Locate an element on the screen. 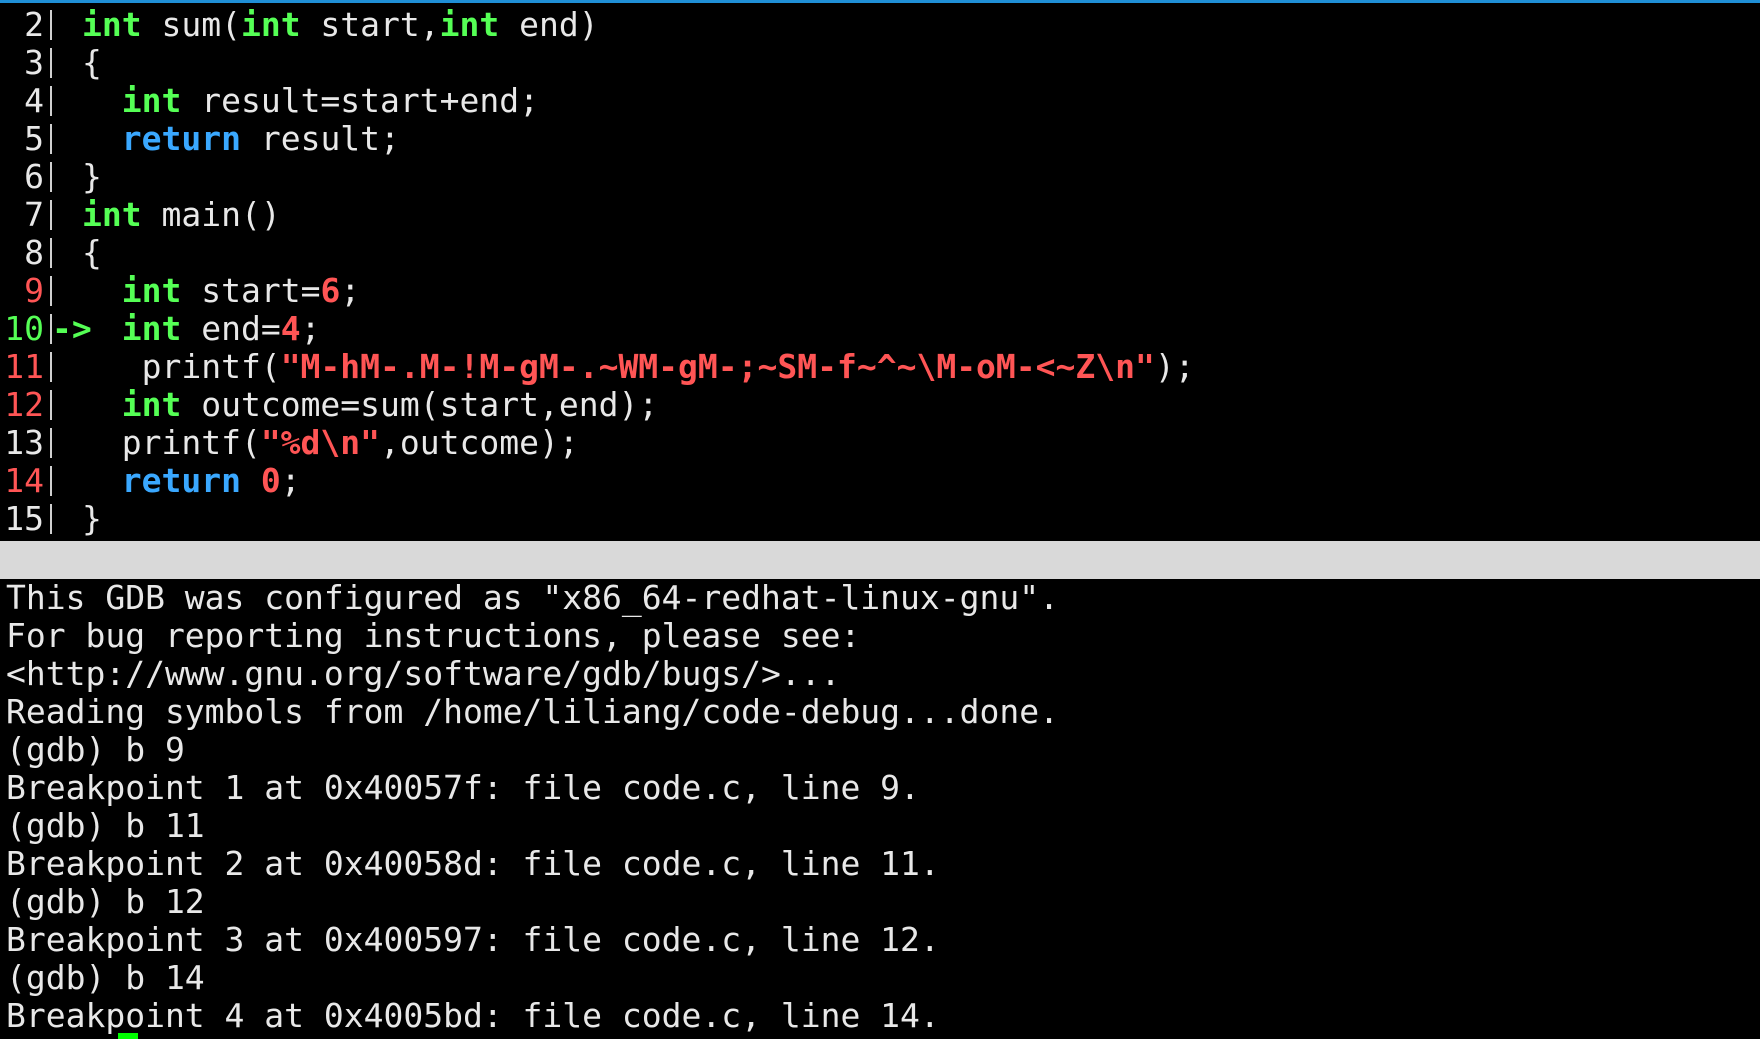  source-code: int sum(int start,int end) is located at coordinates (340, 24).